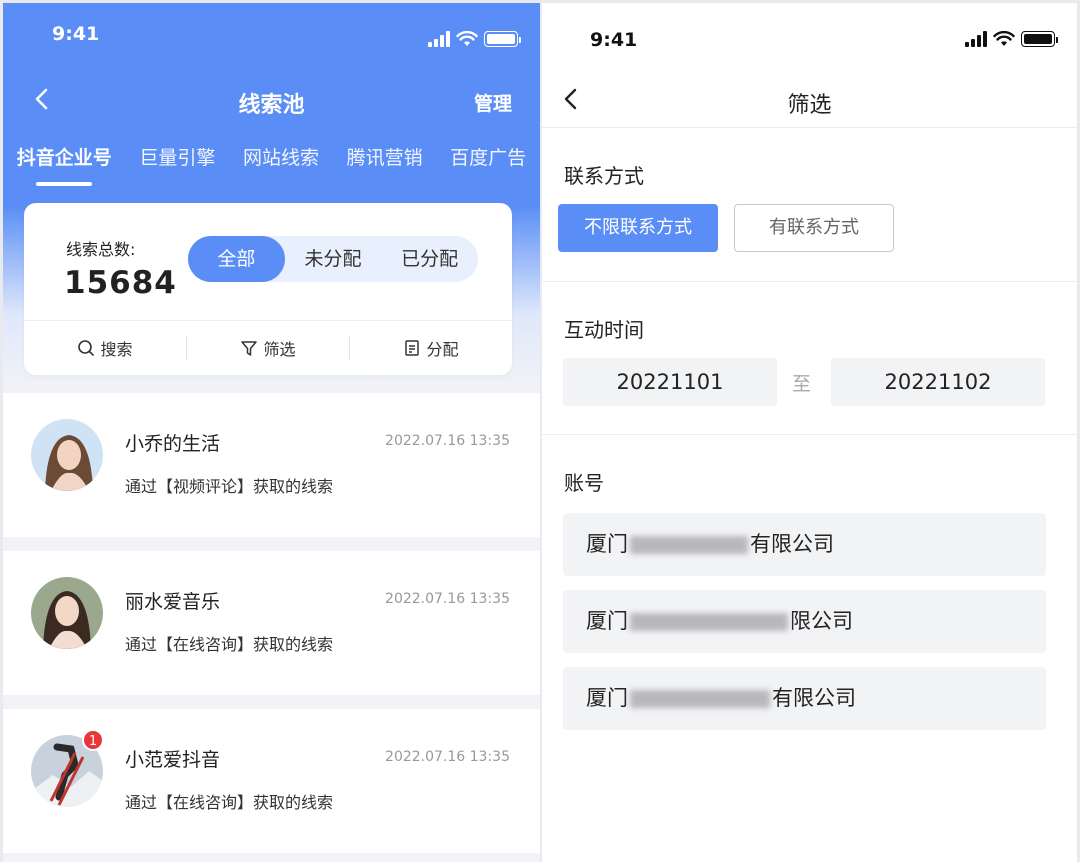  What do you see at coordinates (938, 382) in the screenshot?
I see `end-date-field: 20221102` at bounding box center [938, 382].